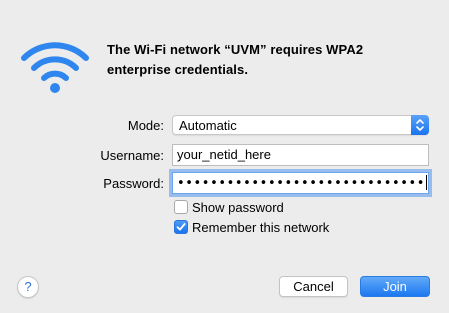  What do you see at coordinates (178, 69) in the screenshot?
I see `message-line-2: enterprise credentials.` at bounding box center [178, 69].